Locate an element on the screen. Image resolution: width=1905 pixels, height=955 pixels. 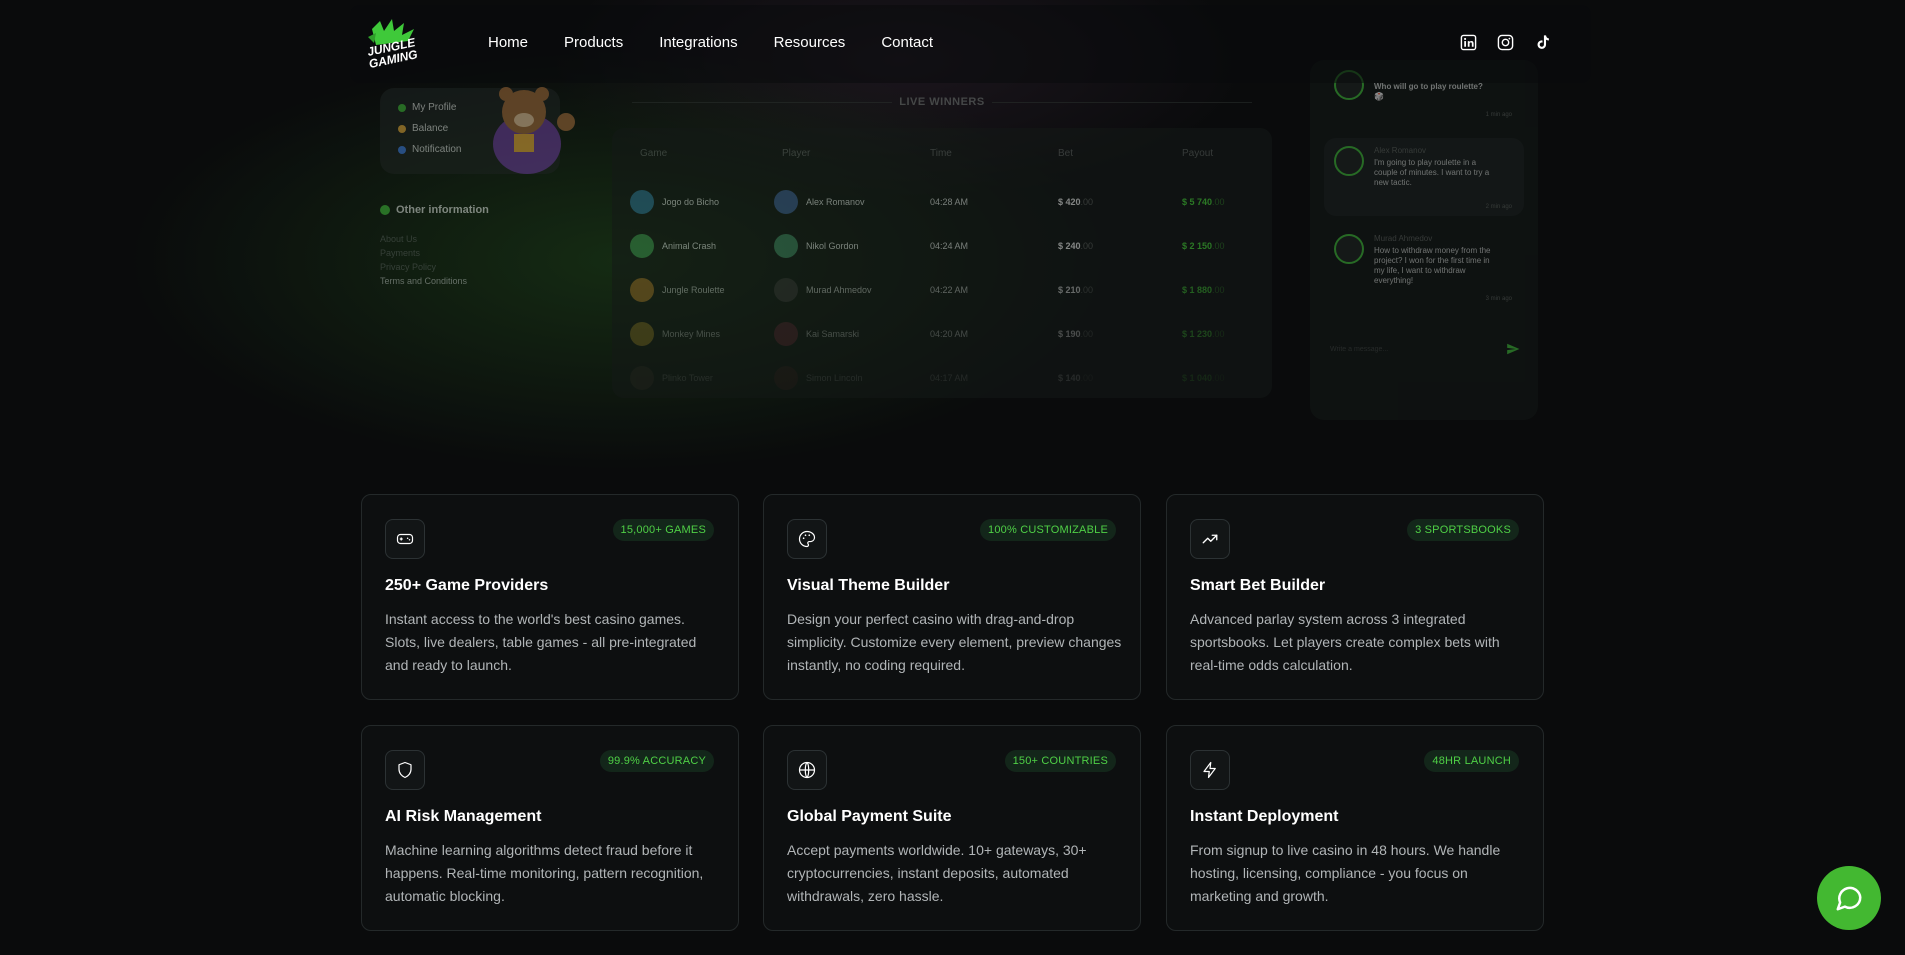
zap-icon is located at coordinates (1210, 770).